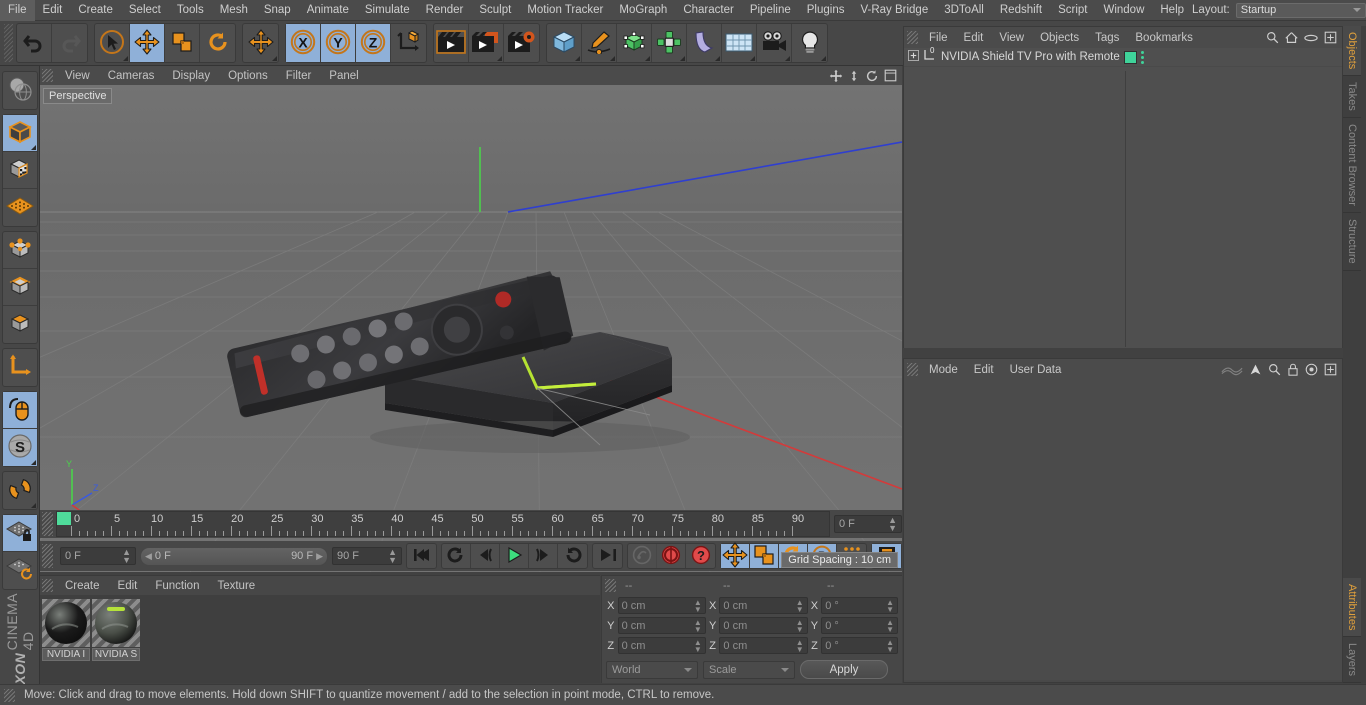  I want to click on move-tool-alt, so click(260, 43).